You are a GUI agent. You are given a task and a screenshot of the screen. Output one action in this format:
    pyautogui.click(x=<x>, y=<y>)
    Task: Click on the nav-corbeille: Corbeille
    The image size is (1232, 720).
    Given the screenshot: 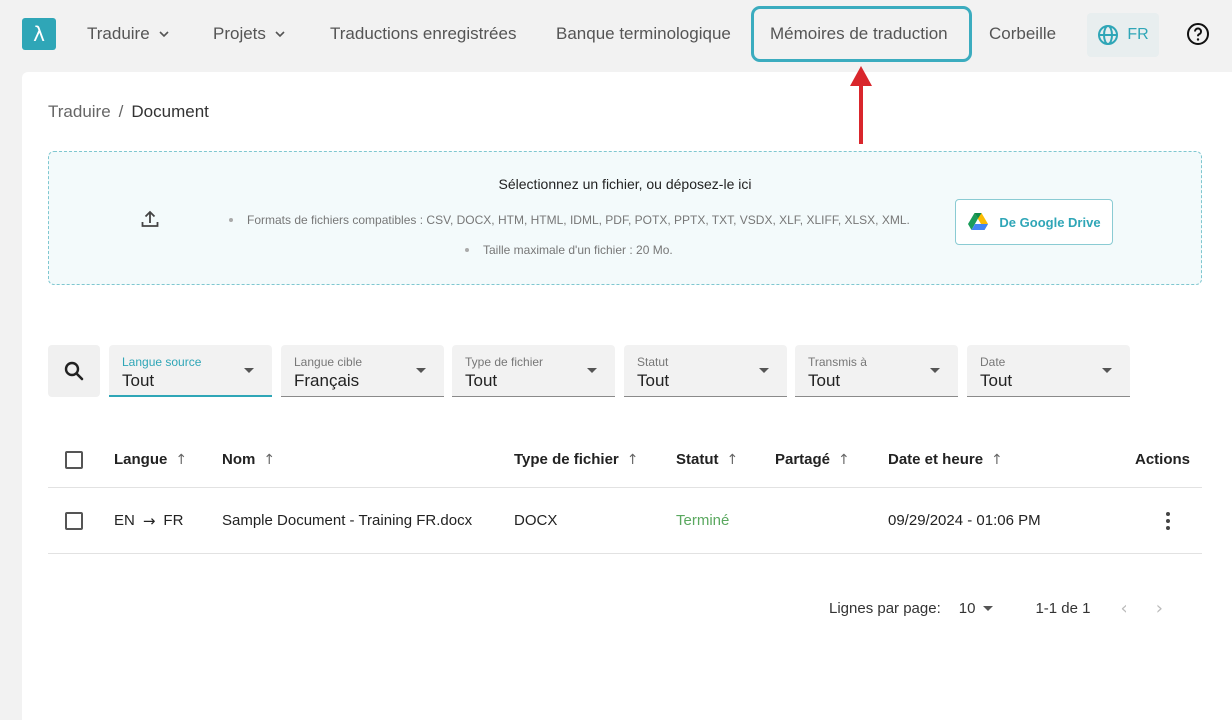 What is the action you would take?
    pyautogui.click(x=1022, y=34)
    